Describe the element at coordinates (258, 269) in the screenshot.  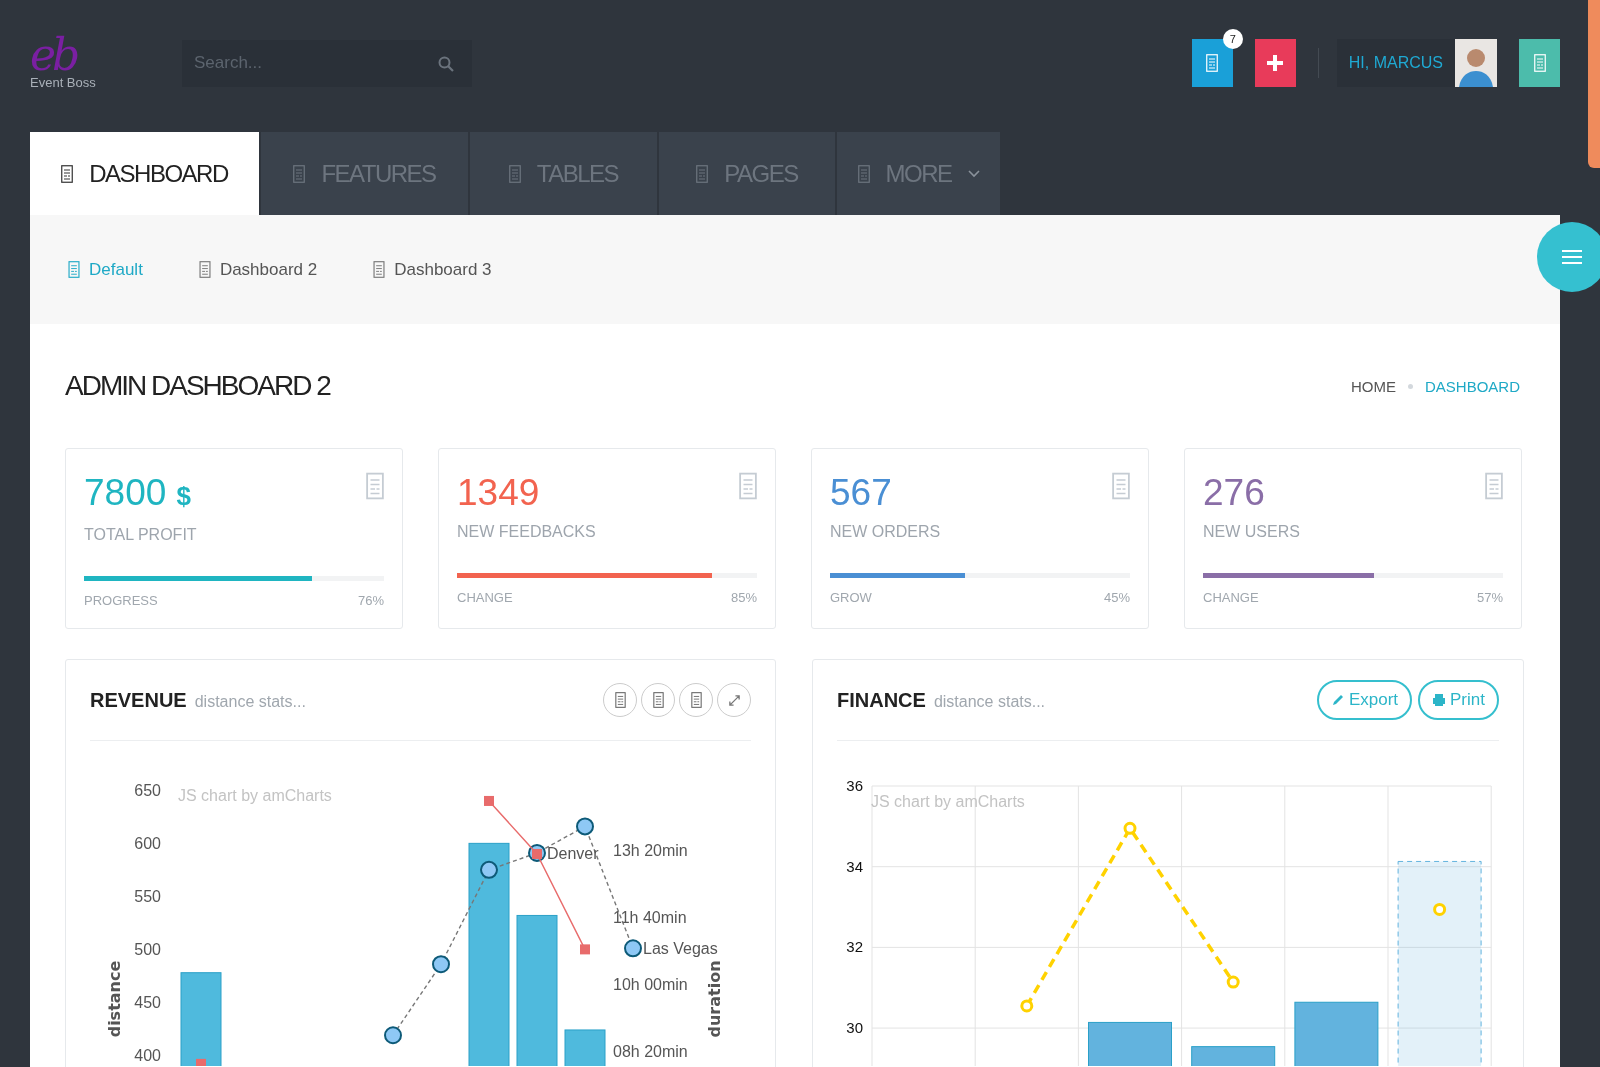
I see `subnav-link: Dashboard 2` at that location.